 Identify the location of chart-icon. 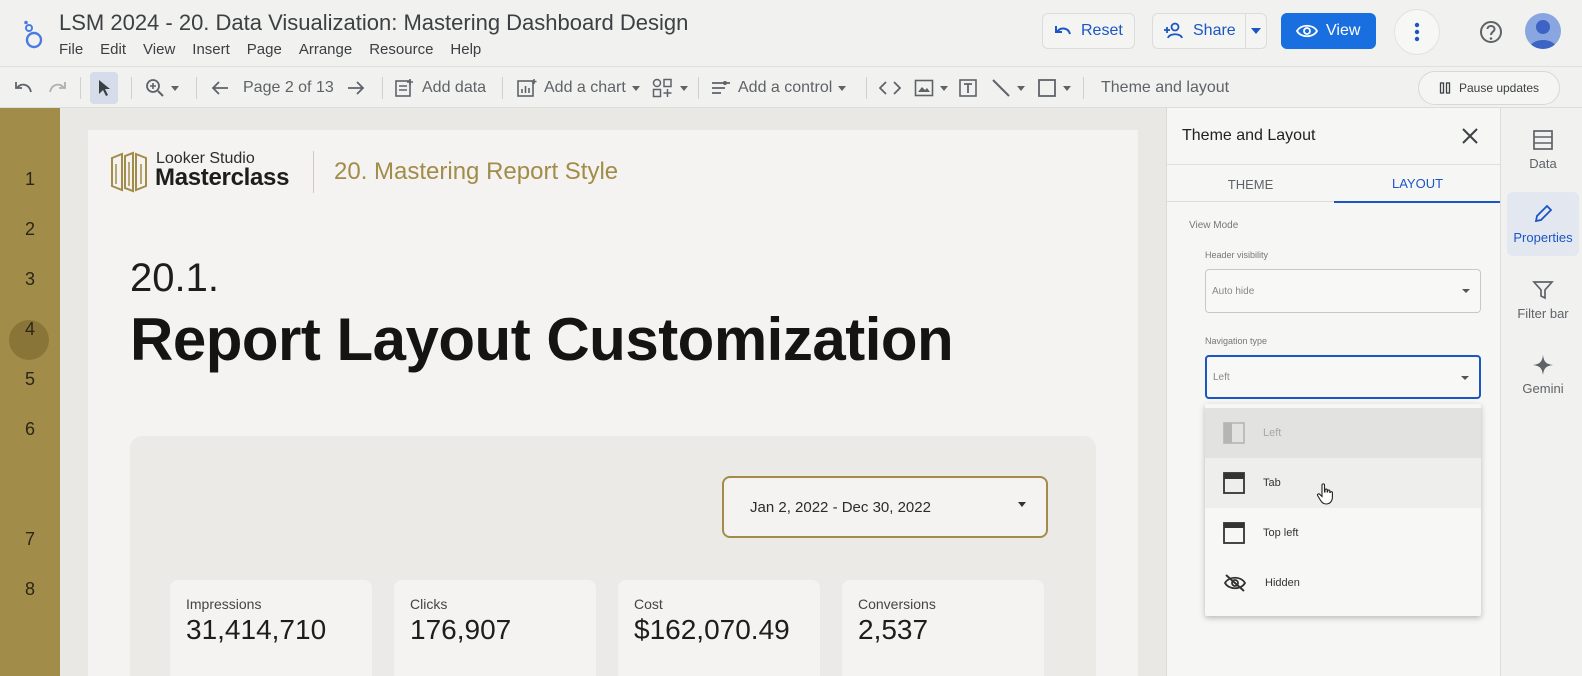
(527, 88).